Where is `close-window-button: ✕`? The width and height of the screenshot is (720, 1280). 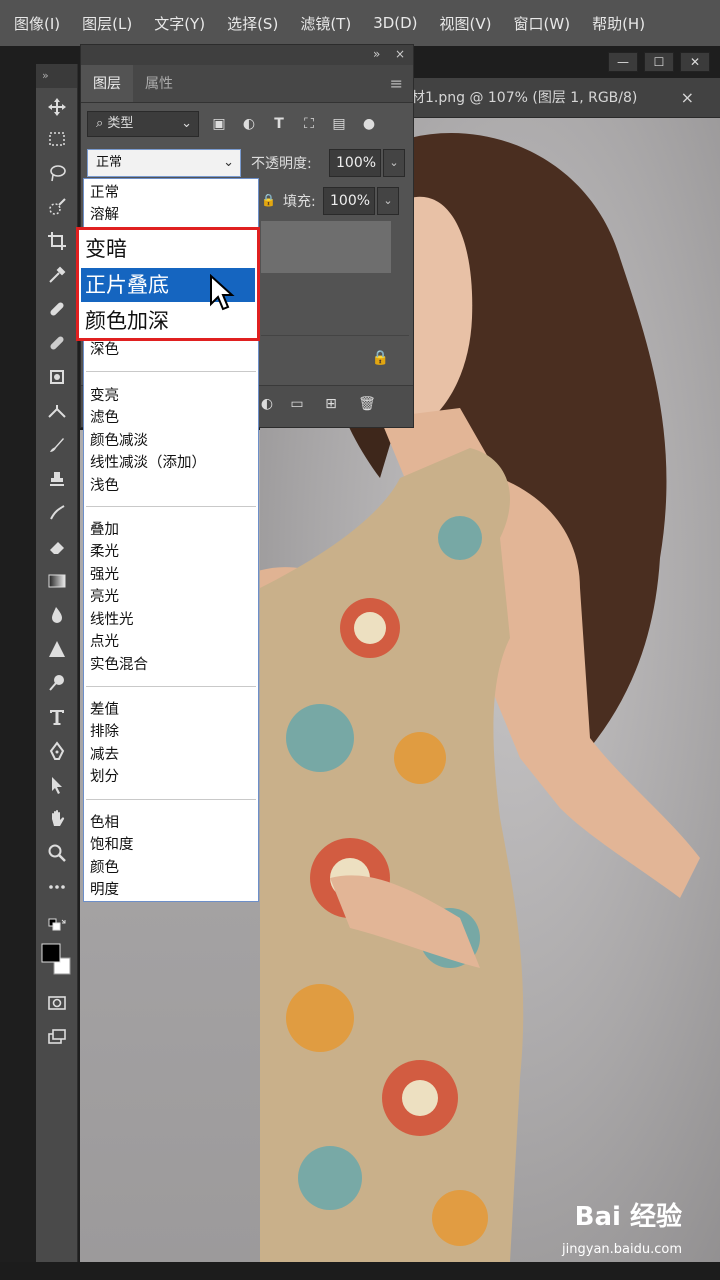 close-window-button: ✕ is located at coordinates (695, 62).